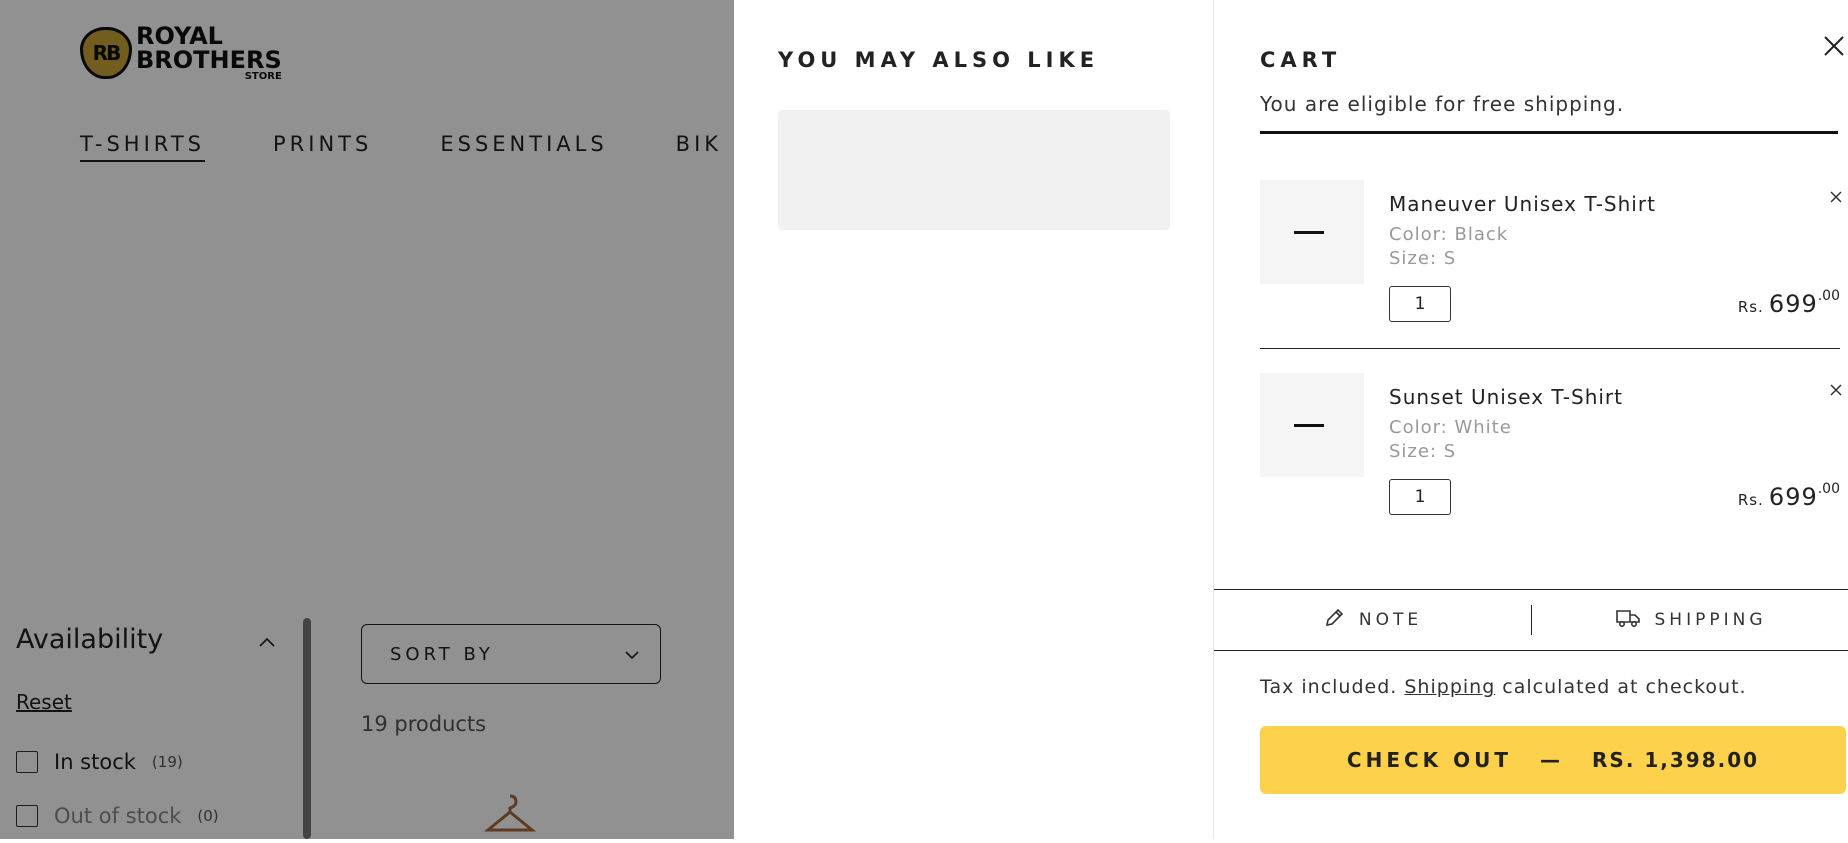  What do you see at coordinates (1450, 427) in the screenshot?
I see `cart-item-color: Color: White` at bounding box center [1450, 427].